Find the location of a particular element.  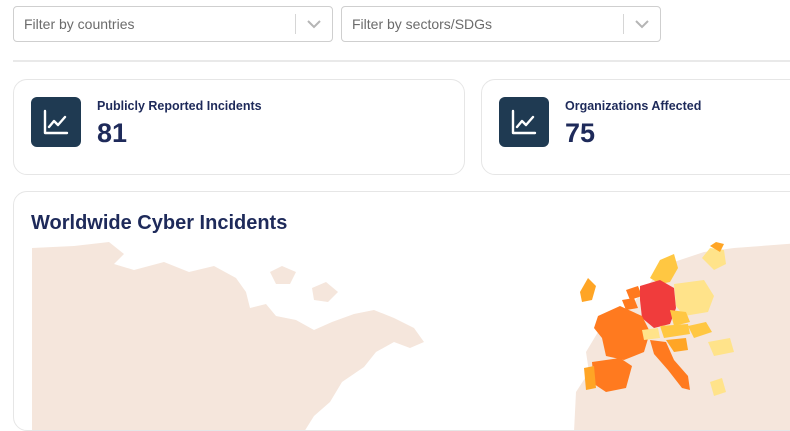

incidents-stat-label: Publicly Reported Incidents is located at coordinates (179, 106).